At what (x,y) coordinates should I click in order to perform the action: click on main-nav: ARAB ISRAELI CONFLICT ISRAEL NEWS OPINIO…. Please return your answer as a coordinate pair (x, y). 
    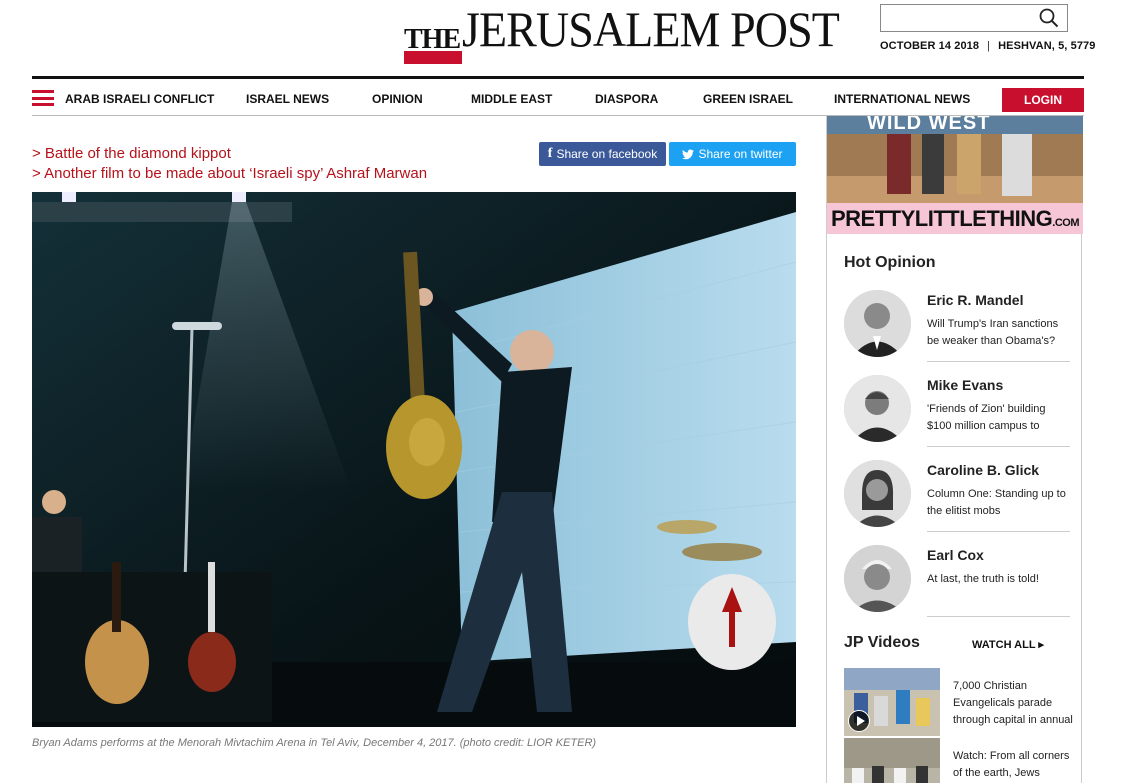
    Looking at the image, I should click on (558, 100).